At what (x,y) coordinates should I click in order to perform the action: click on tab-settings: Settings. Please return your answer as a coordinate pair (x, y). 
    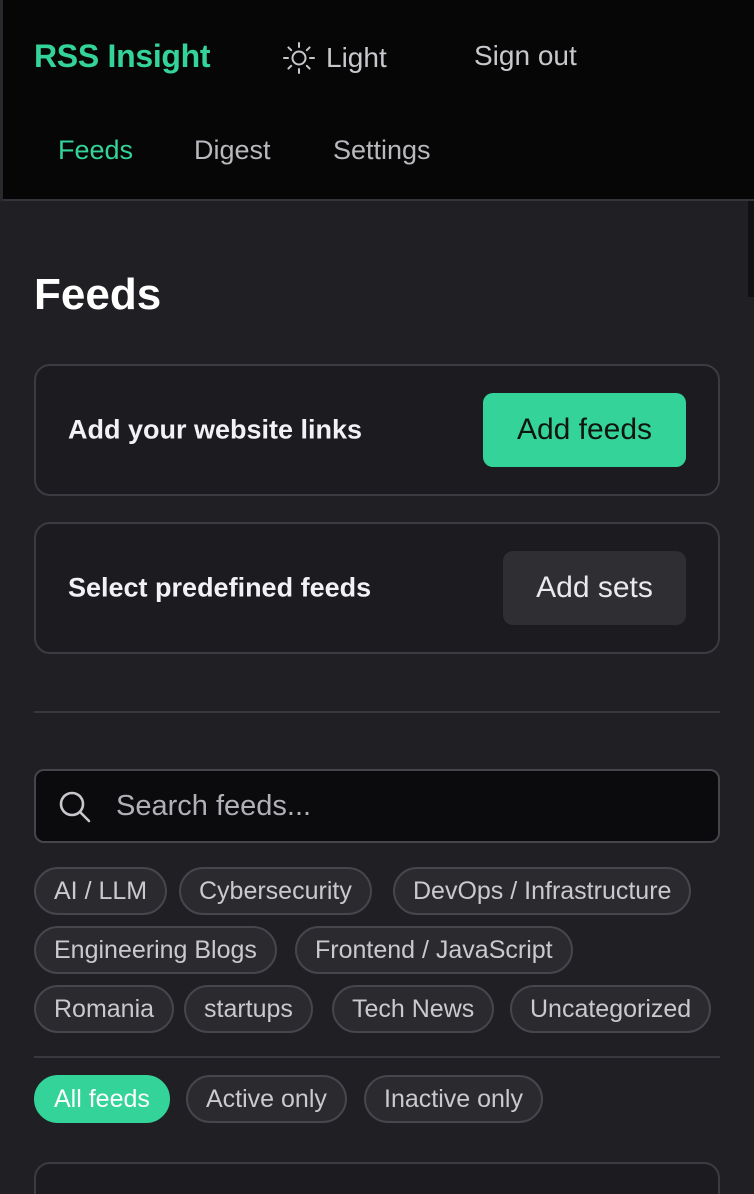
    Looking at the image, I should click on (382, 150).